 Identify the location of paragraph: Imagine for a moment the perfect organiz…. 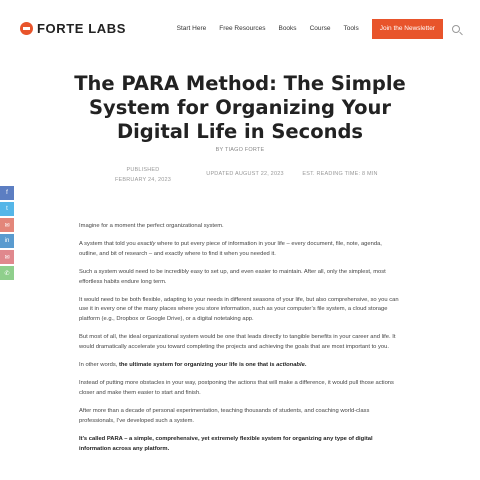
(151, 226).